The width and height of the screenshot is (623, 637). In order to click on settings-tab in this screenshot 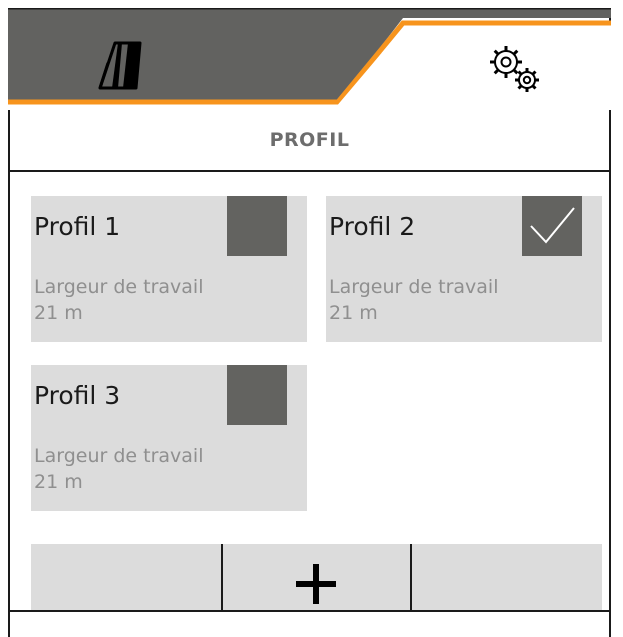, I will do `click(513, 70)`.